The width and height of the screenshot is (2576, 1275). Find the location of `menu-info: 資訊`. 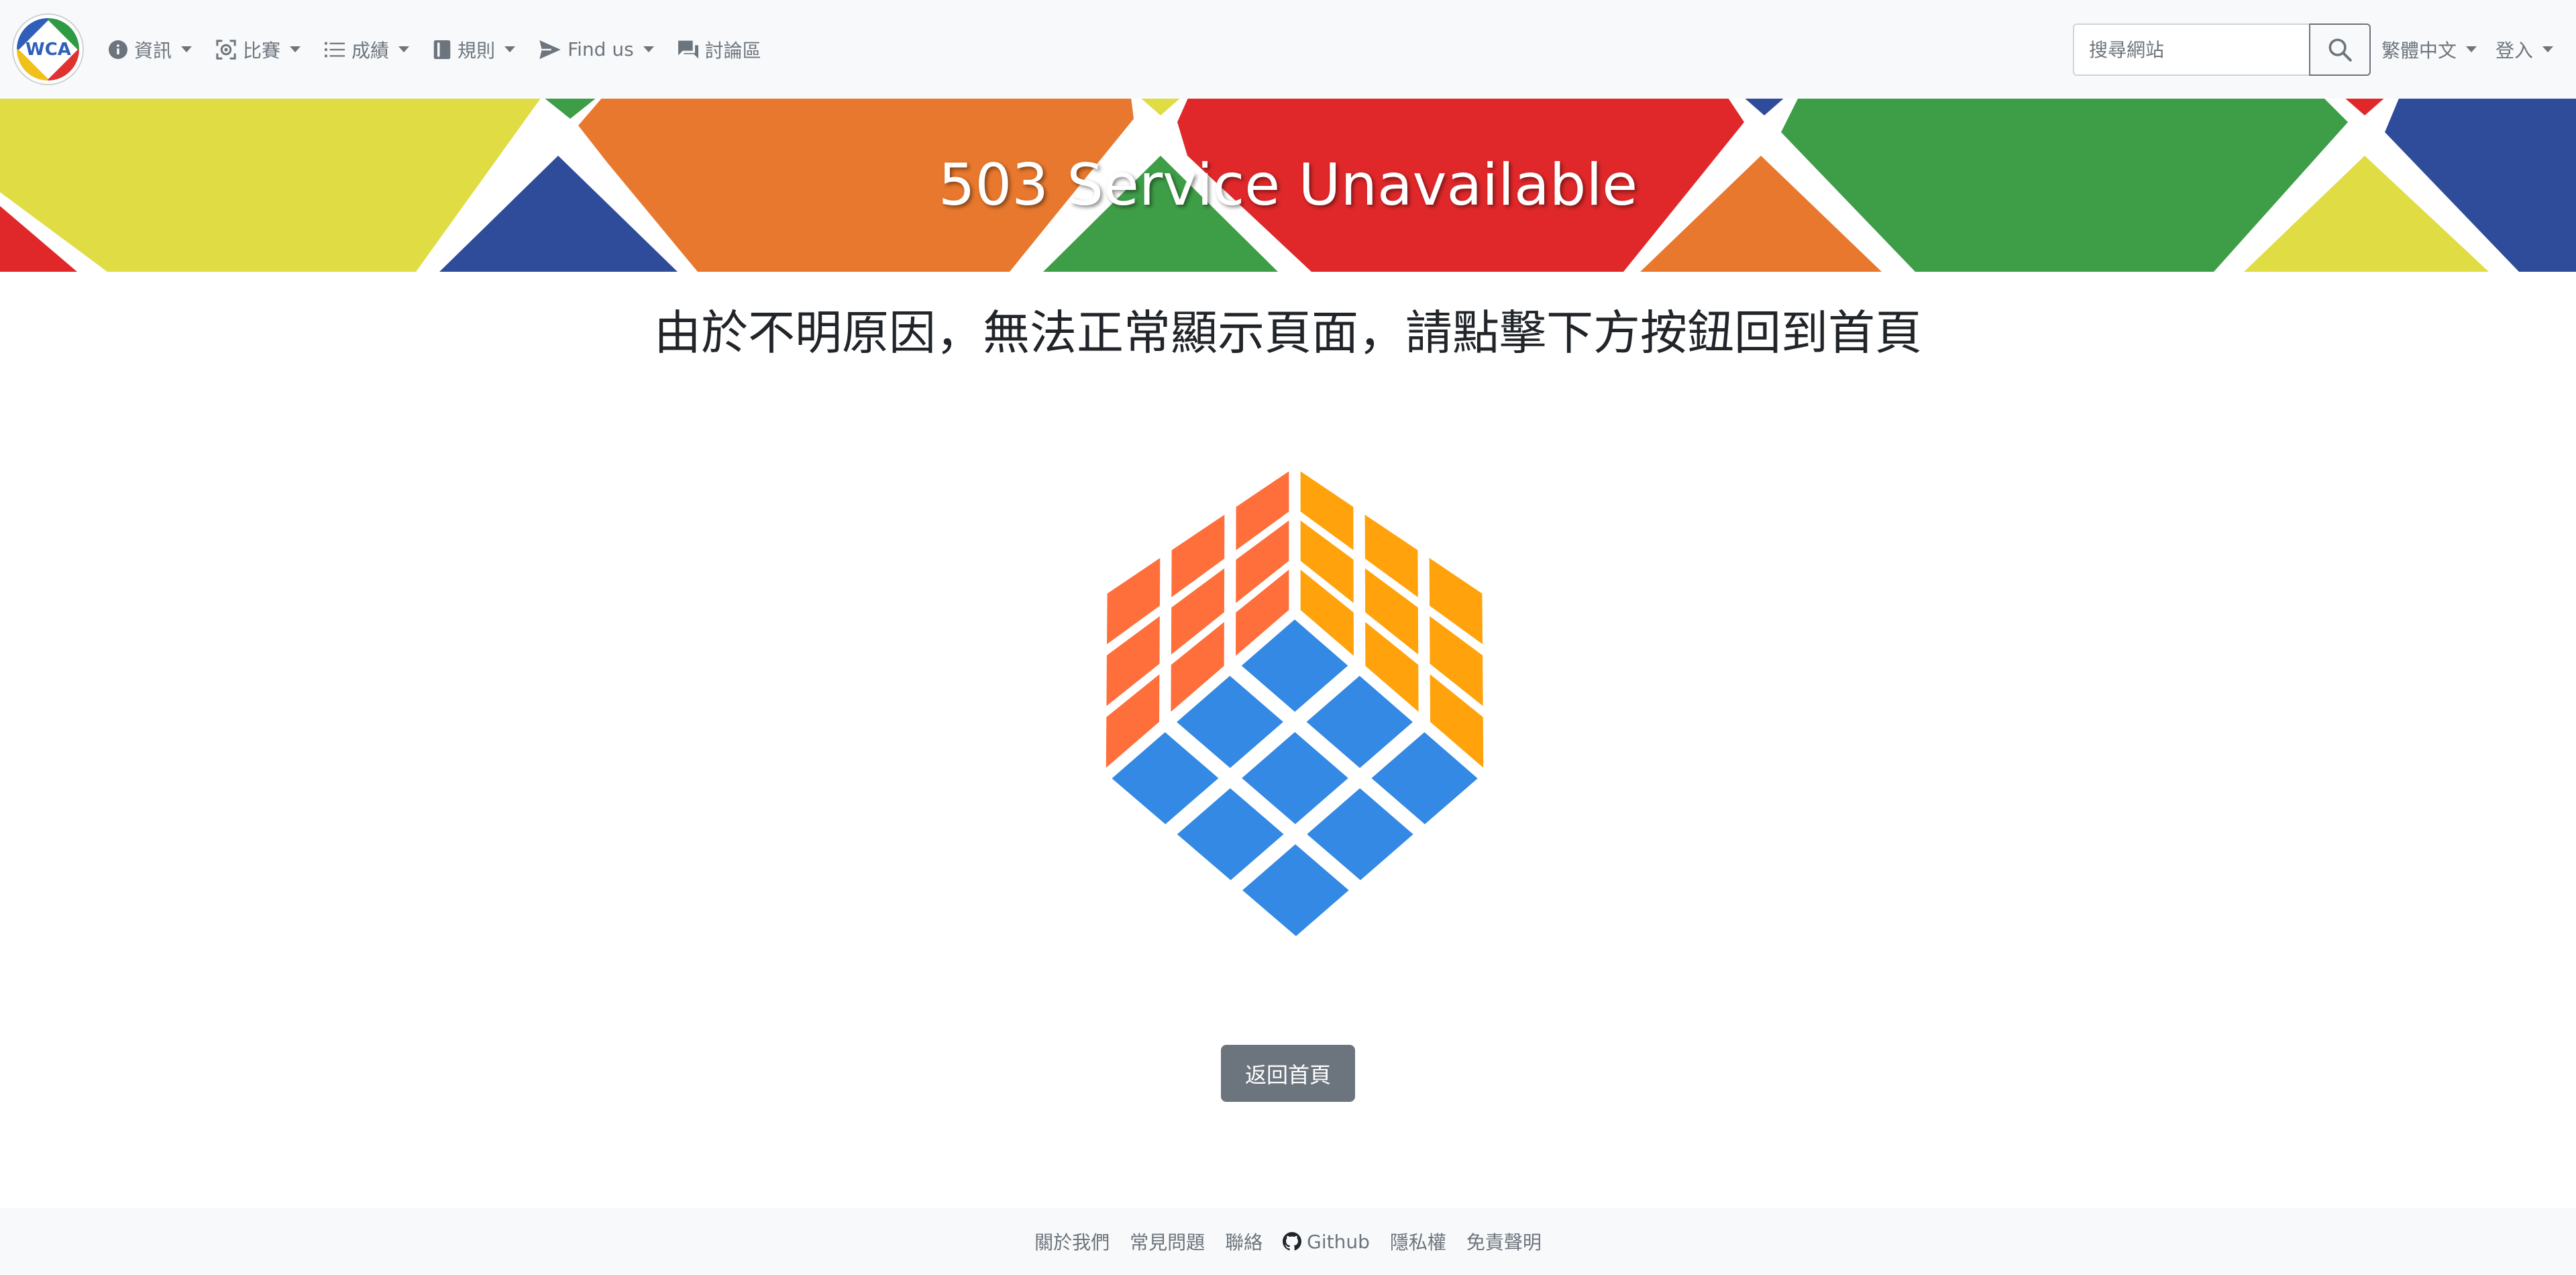

menu-info: 資訊 is located at coordinates (151, 49).